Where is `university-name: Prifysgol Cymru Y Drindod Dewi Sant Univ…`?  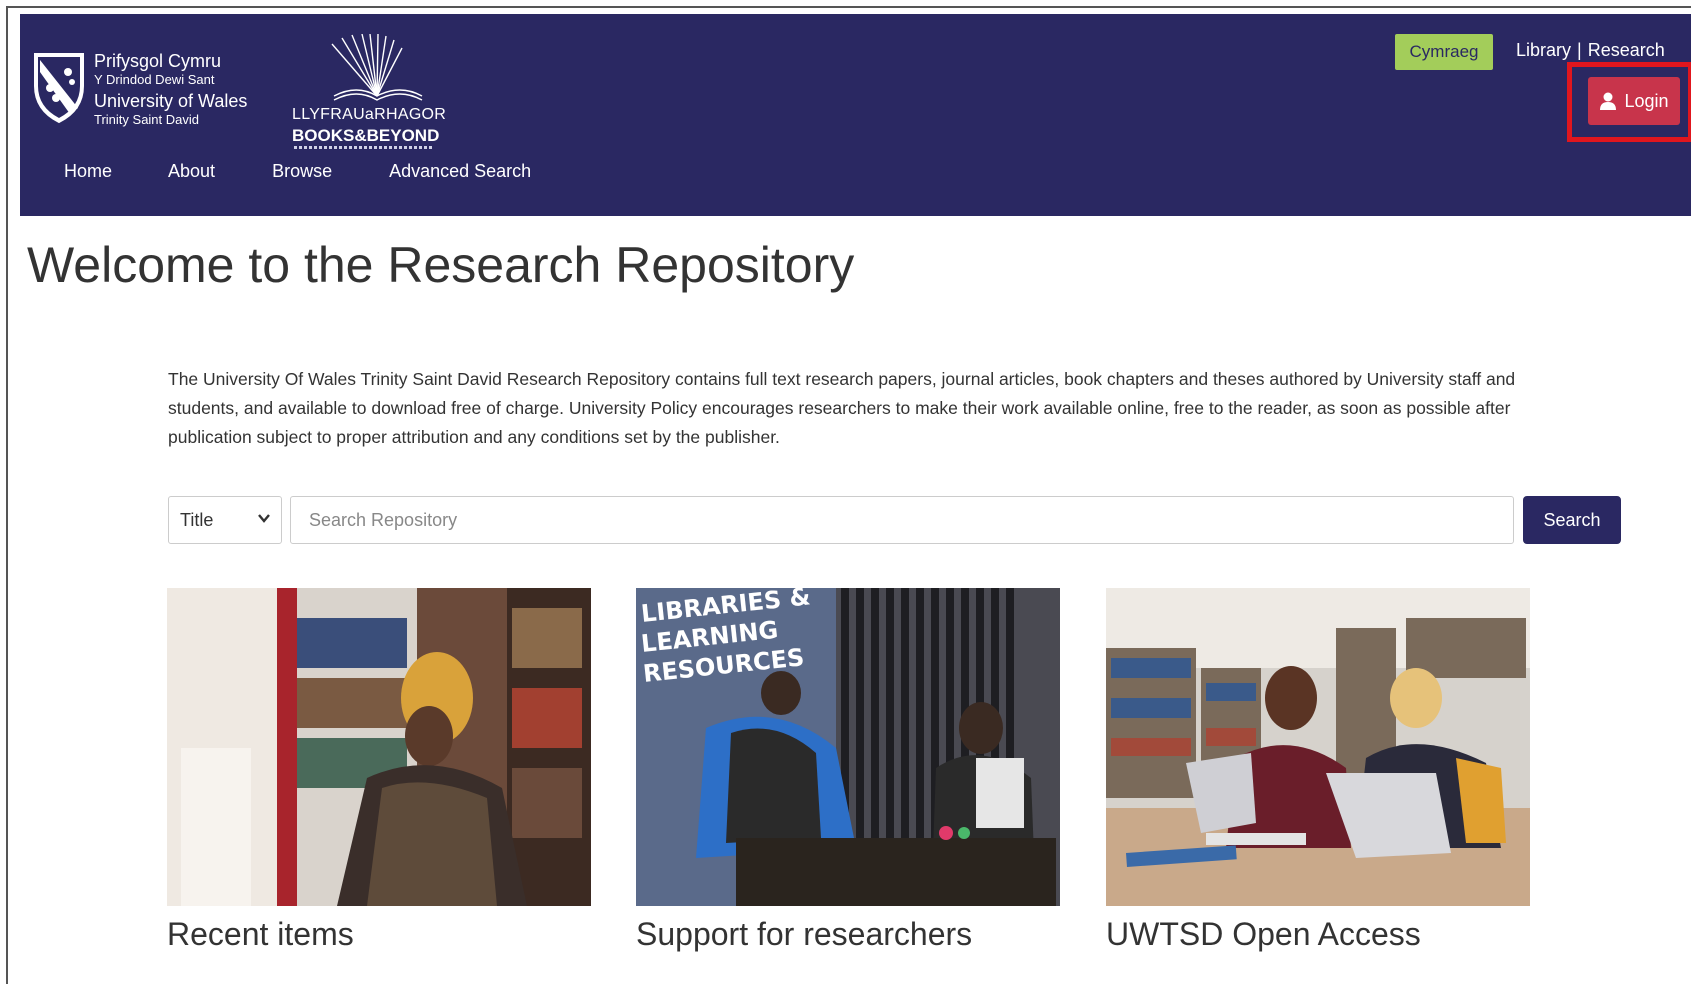 university-name: Prifysgol Cymru Y Drindod Dewi Sant Univ… is located at coordinates (170, 89).